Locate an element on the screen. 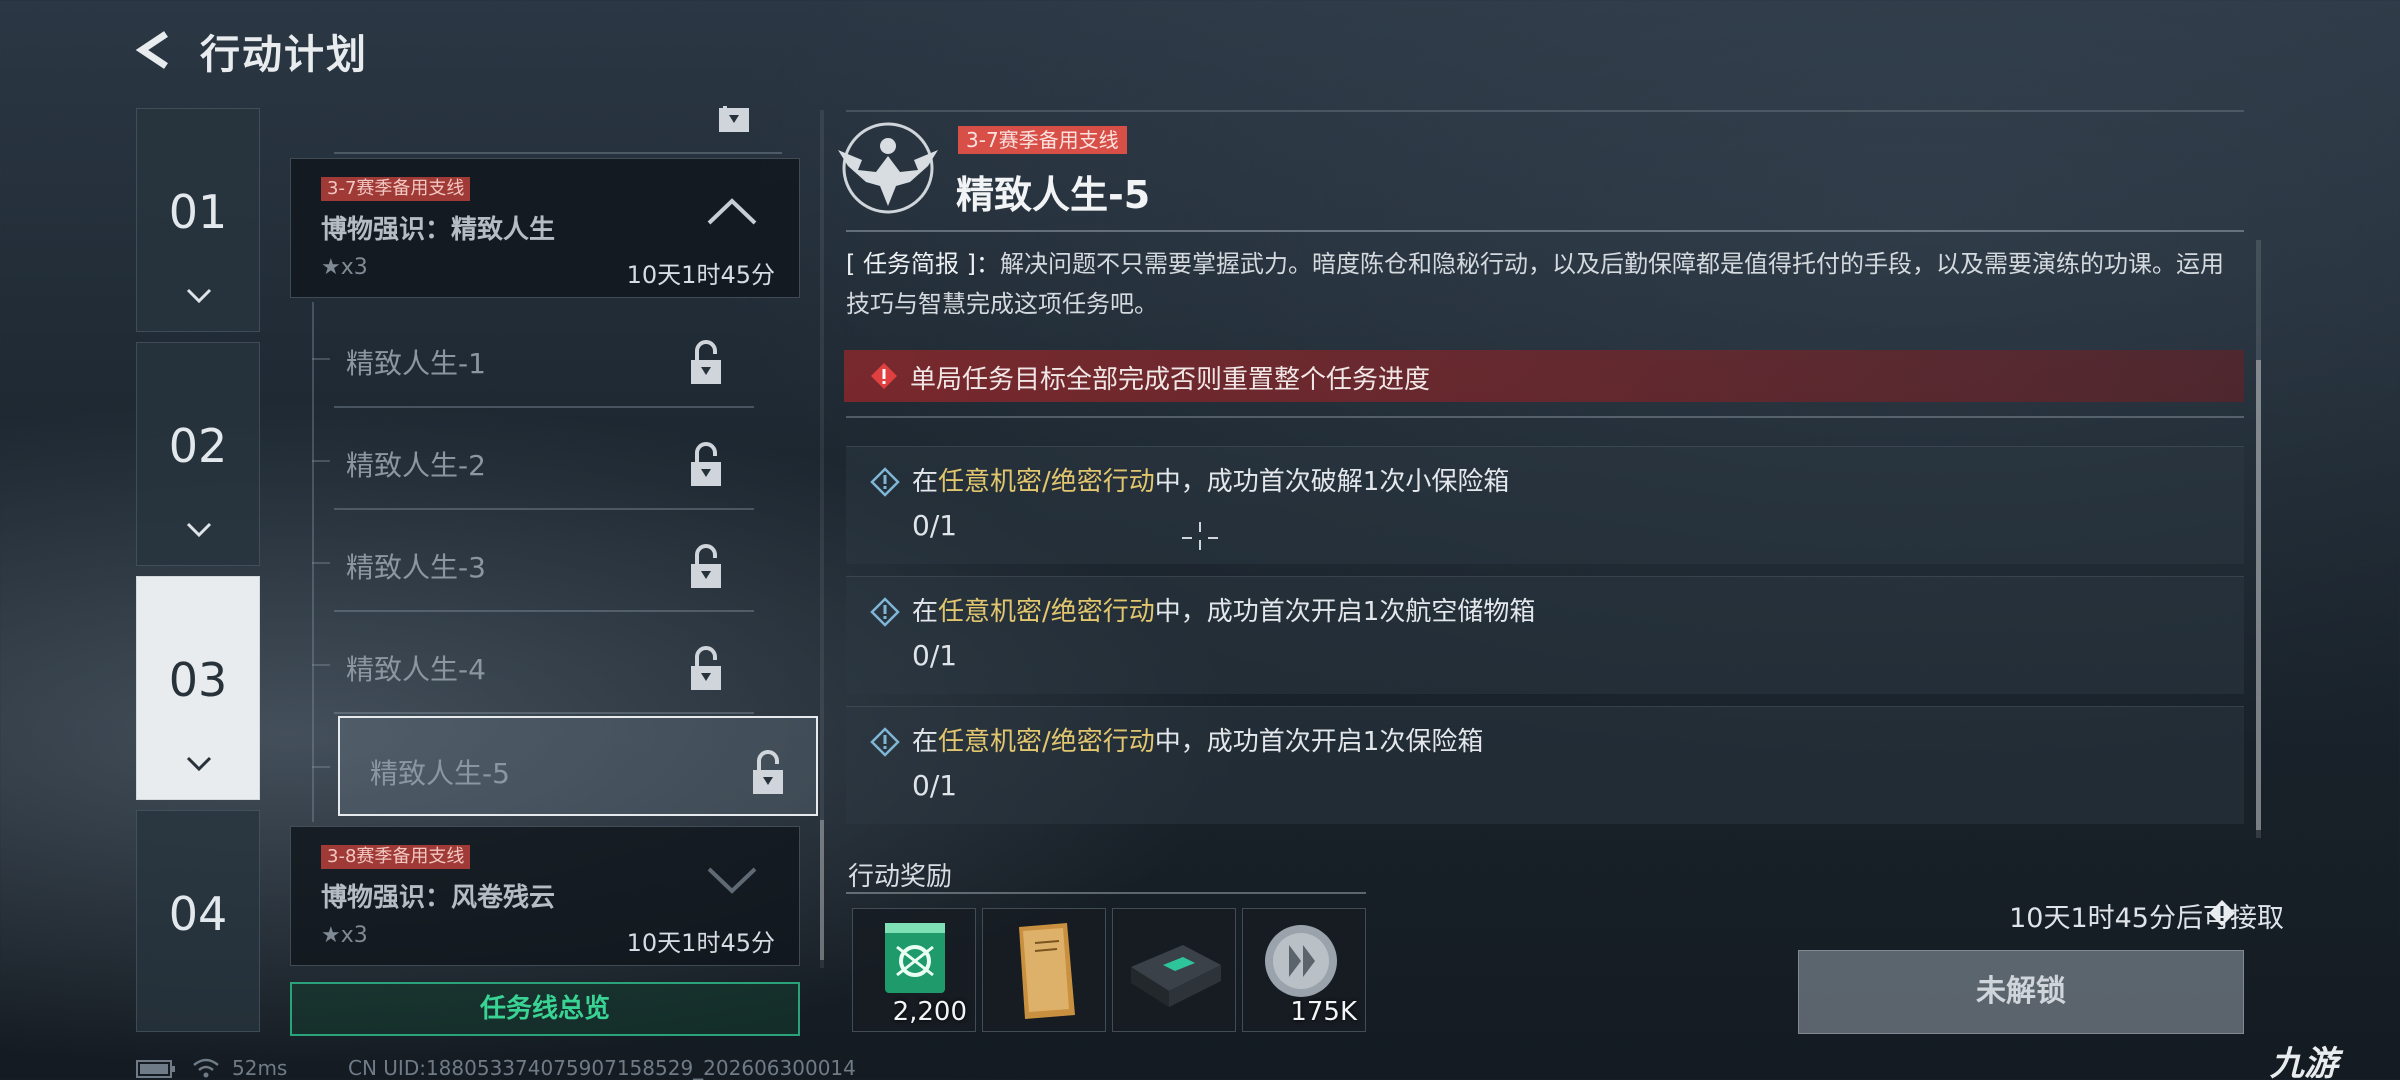 The width and height of the screenshot is (2400, 1080). objective-text: 在任意机密/绝密行动中，成功首次开启1次保险箱 is located at coordinates (1197, 739).